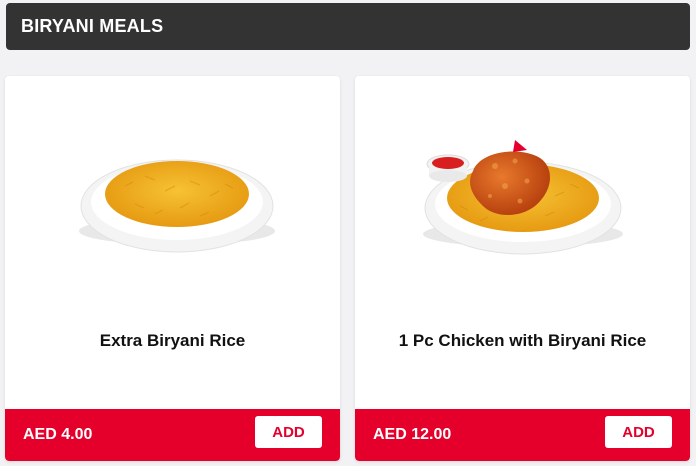 The image size is (696, 466). I want to click on product-name: Extra Biryani Rice, so click(172, 340).